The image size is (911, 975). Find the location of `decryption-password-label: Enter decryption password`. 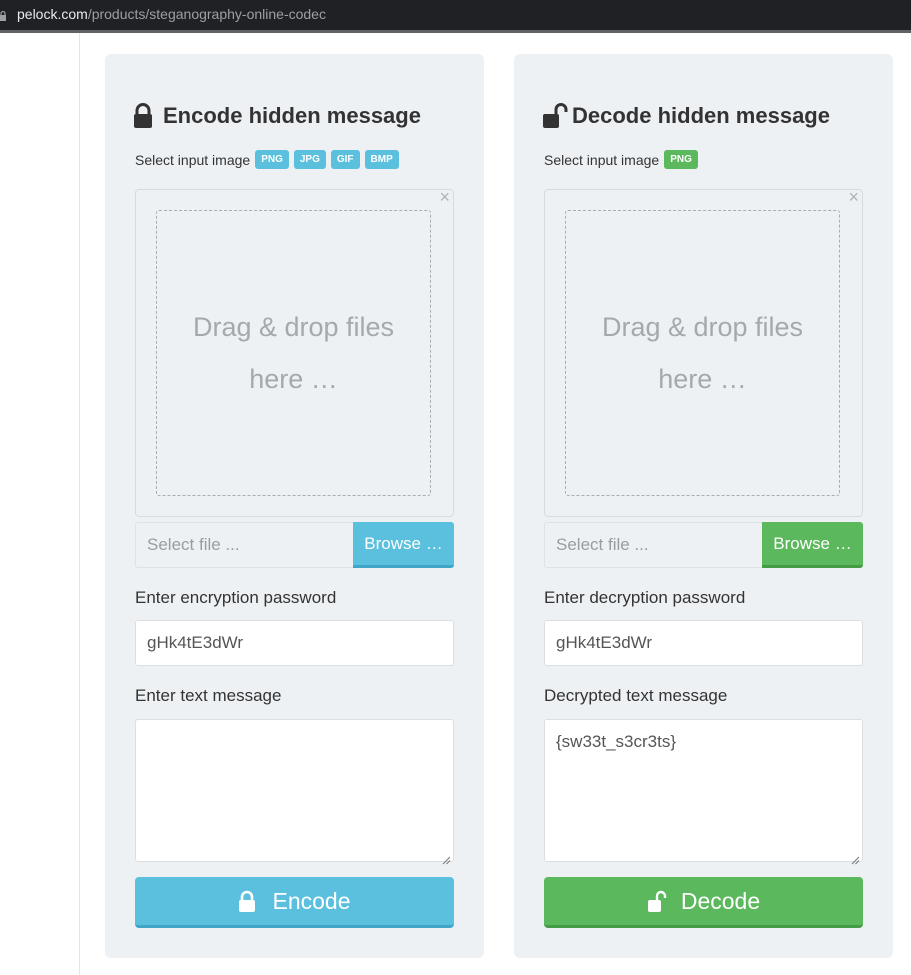

decryption-password-label: Enter decryption password is located at coordinates (645, 597).